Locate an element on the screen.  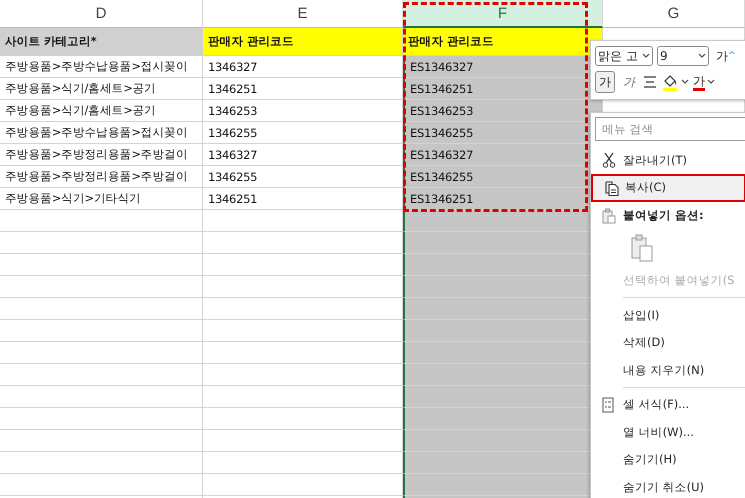
paste-button-icon is located at coordinates (642, 248).